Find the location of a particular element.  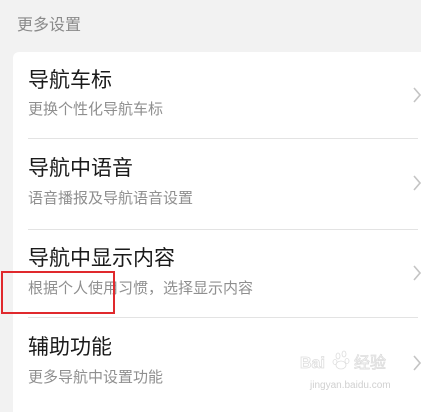

setting-title: 导航中显示内容 is located at coordinates (101, 258).